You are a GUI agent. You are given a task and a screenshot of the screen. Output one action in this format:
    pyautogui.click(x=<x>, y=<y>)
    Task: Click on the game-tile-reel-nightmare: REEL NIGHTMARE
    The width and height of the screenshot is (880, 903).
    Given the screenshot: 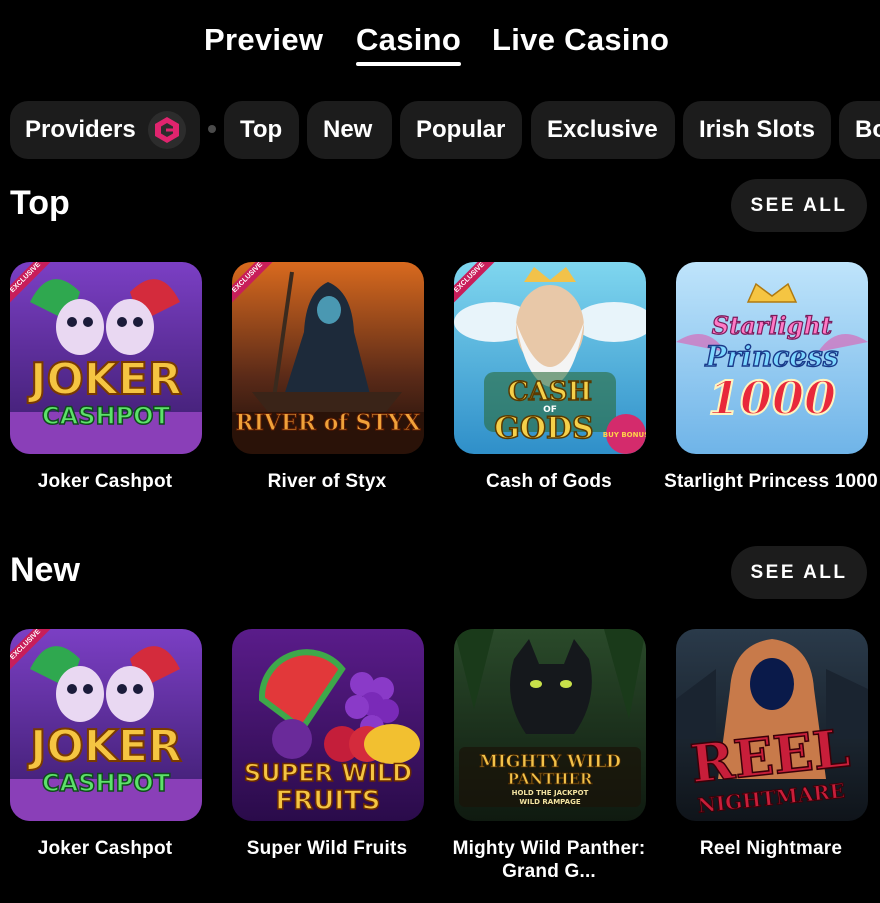 What is the action you would take?
    pyautogui.click(x=772, y=725)
    